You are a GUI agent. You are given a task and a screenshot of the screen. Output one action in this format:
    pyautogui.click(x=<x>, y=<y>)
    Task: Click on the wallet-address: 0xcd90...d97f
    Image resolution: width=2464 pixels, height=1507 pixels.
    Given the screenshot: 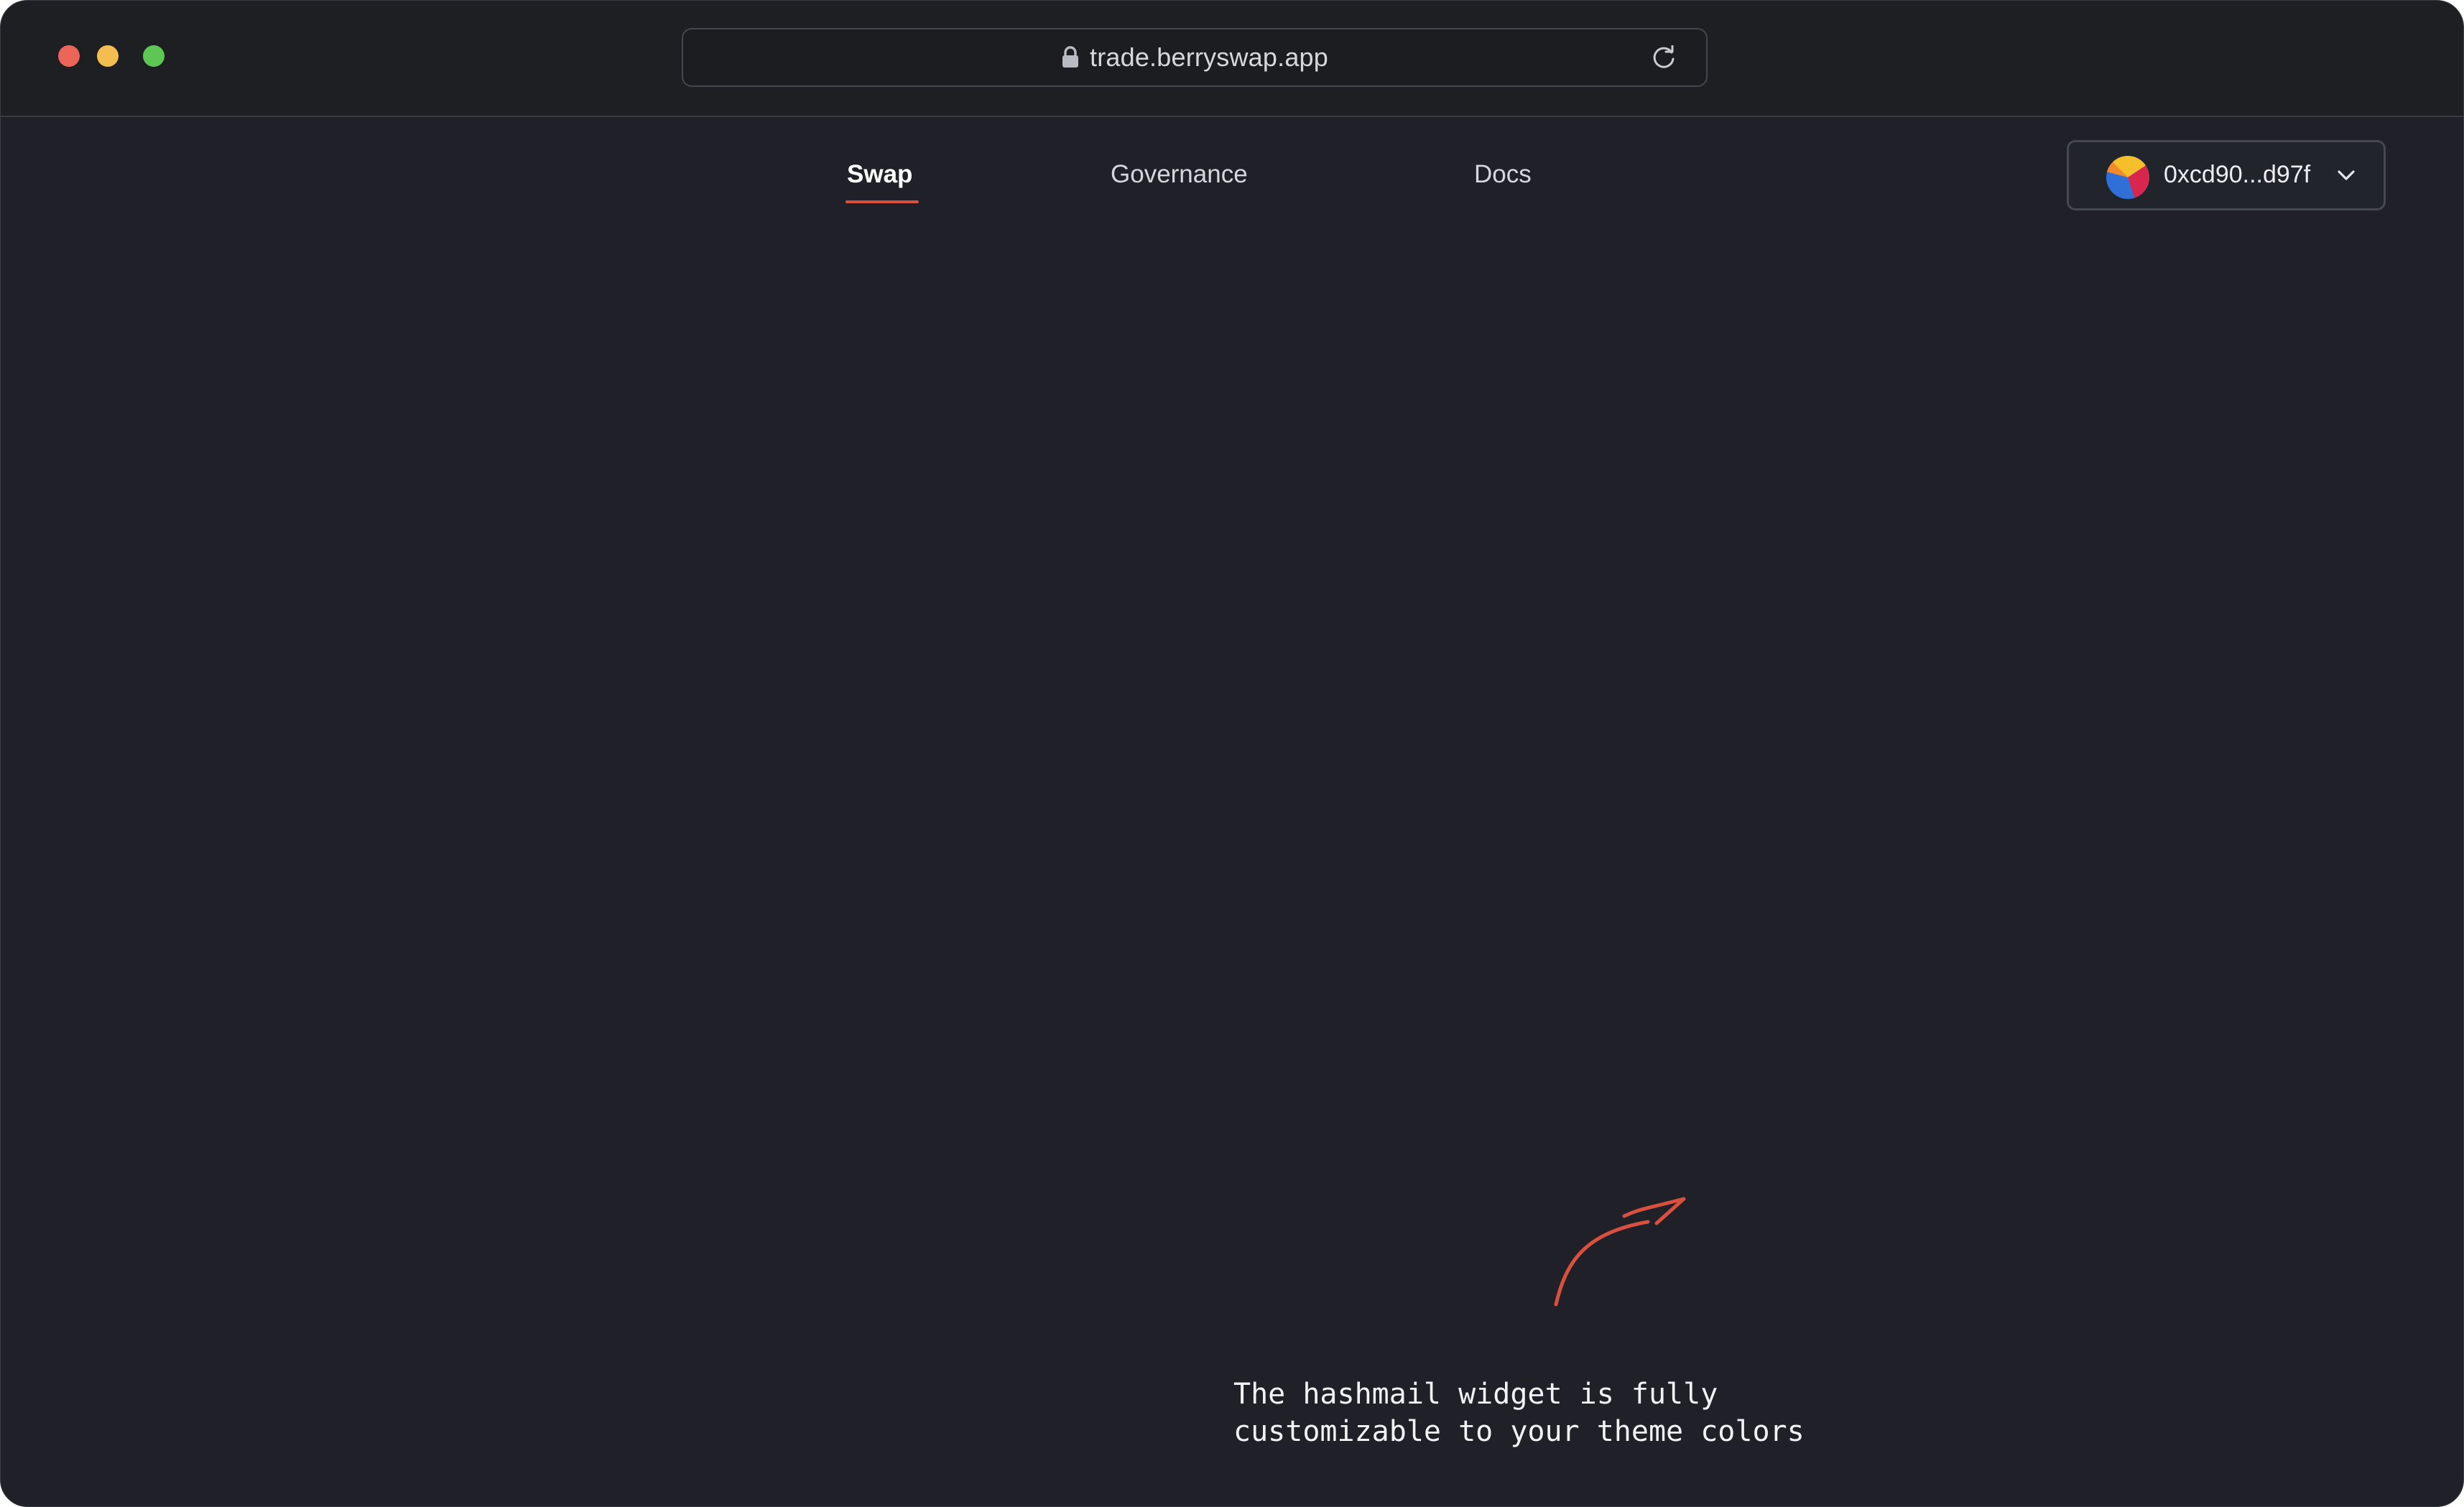 What is the action you would take?
    pyautogui.click(x=2237, y=174)
    